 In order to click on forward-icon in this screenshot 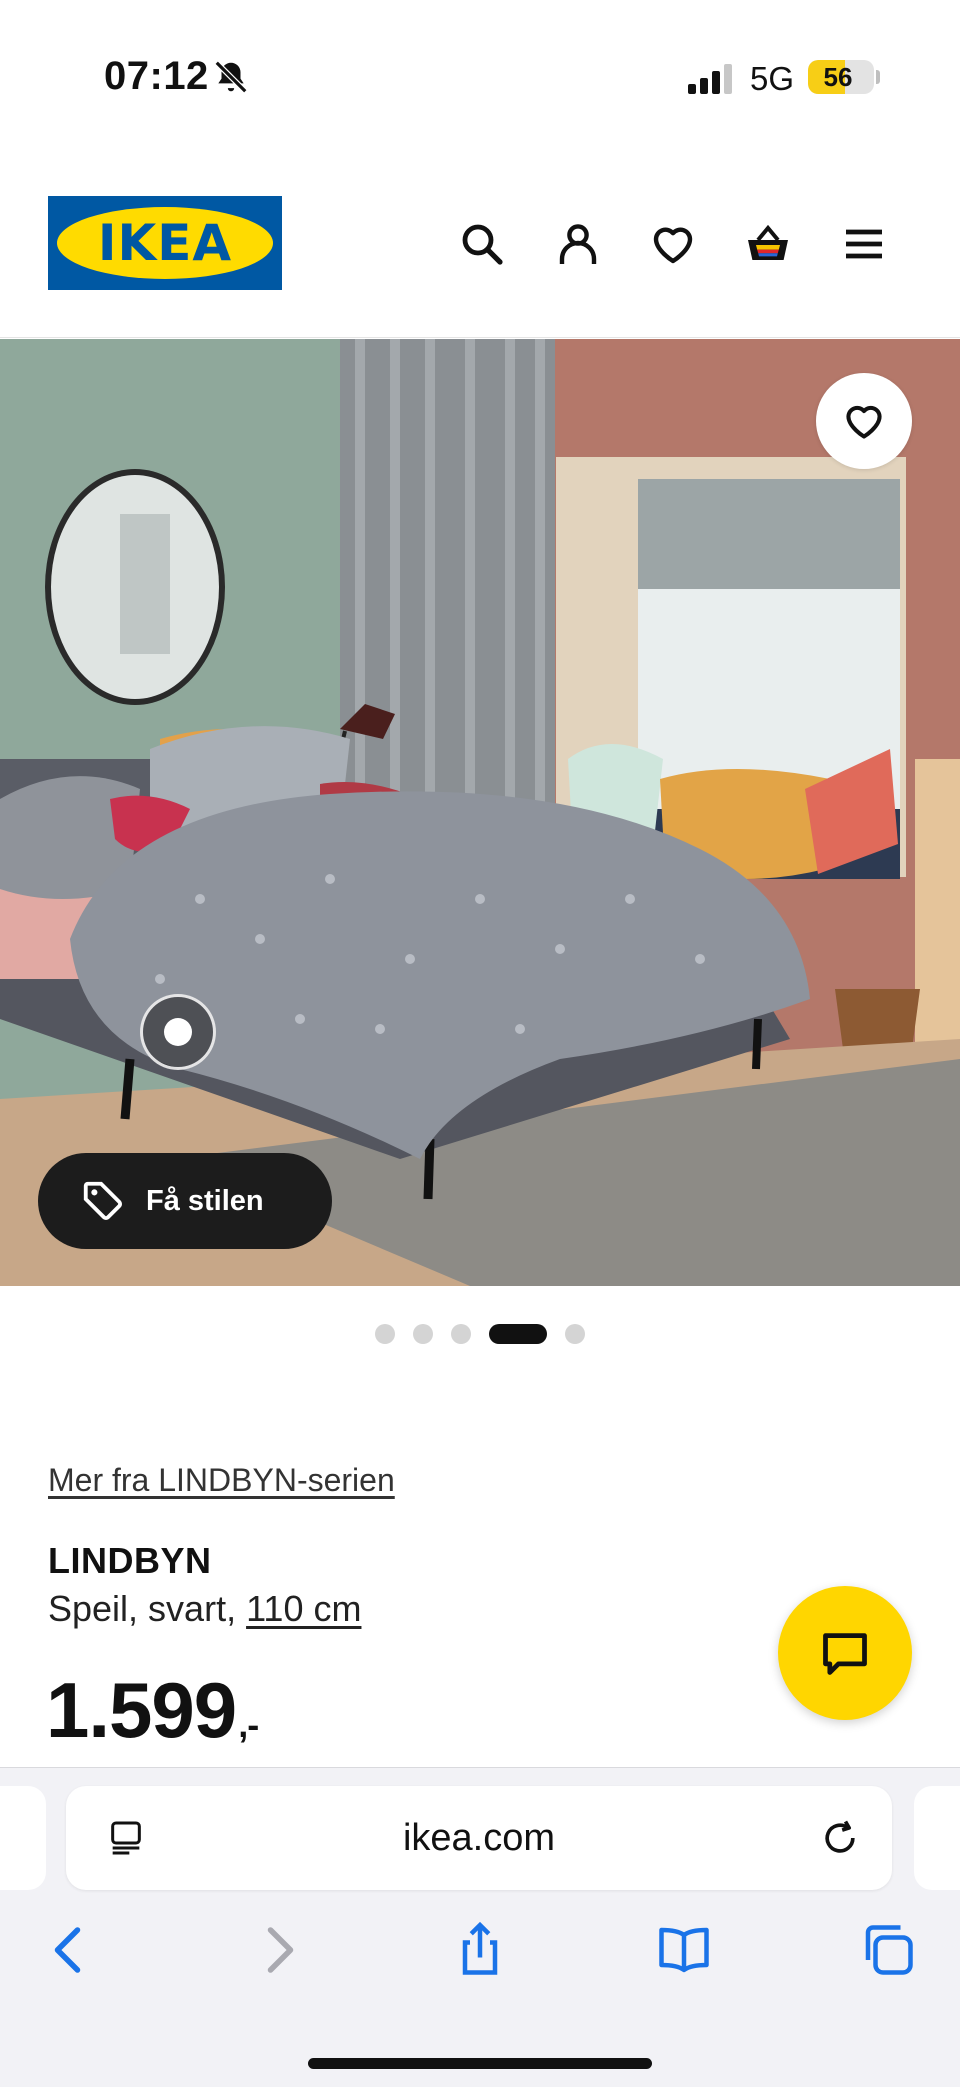, I will do `click(278, 1950)`.